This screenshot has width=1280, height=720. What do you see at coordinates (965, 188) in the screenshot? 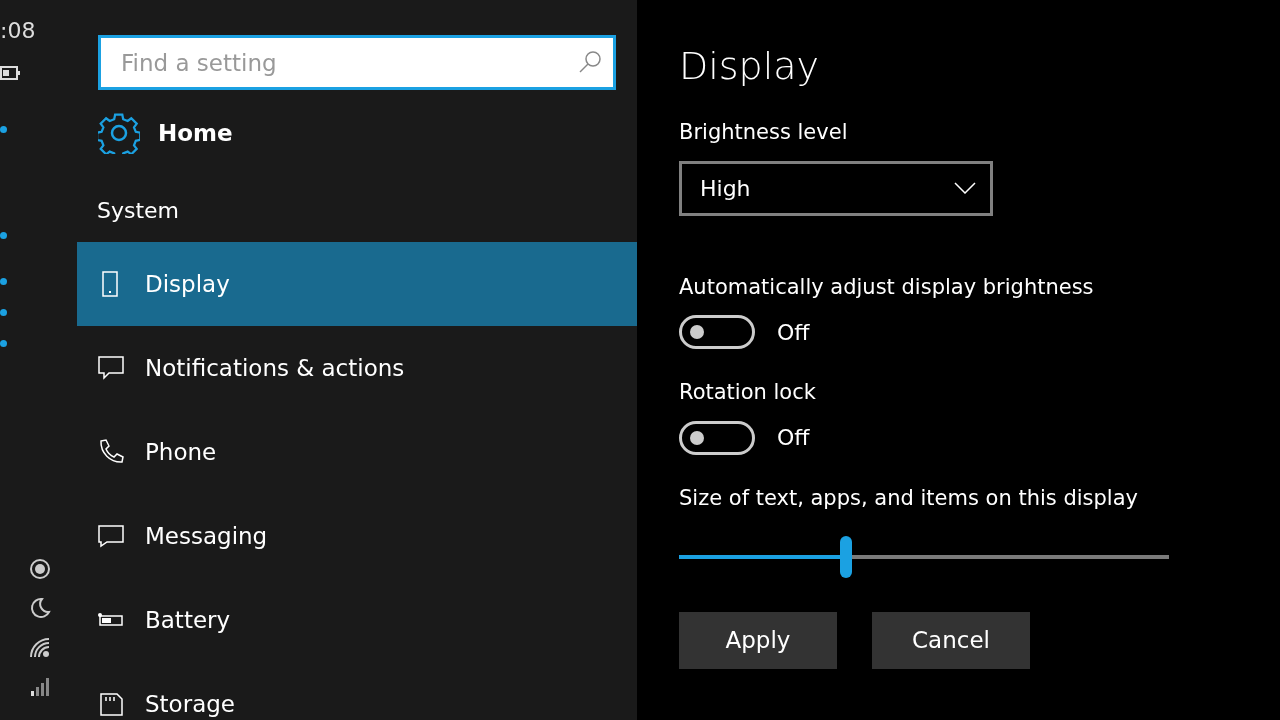
I see `chevron-down-icon` at bounding box center [965, 188].